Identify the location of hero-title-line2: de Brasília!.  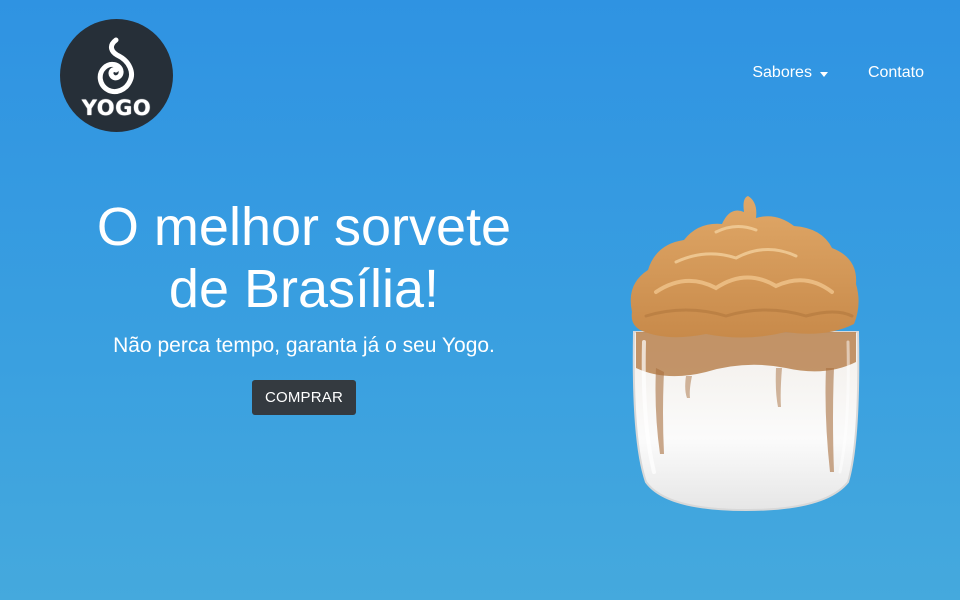
(304, 289).